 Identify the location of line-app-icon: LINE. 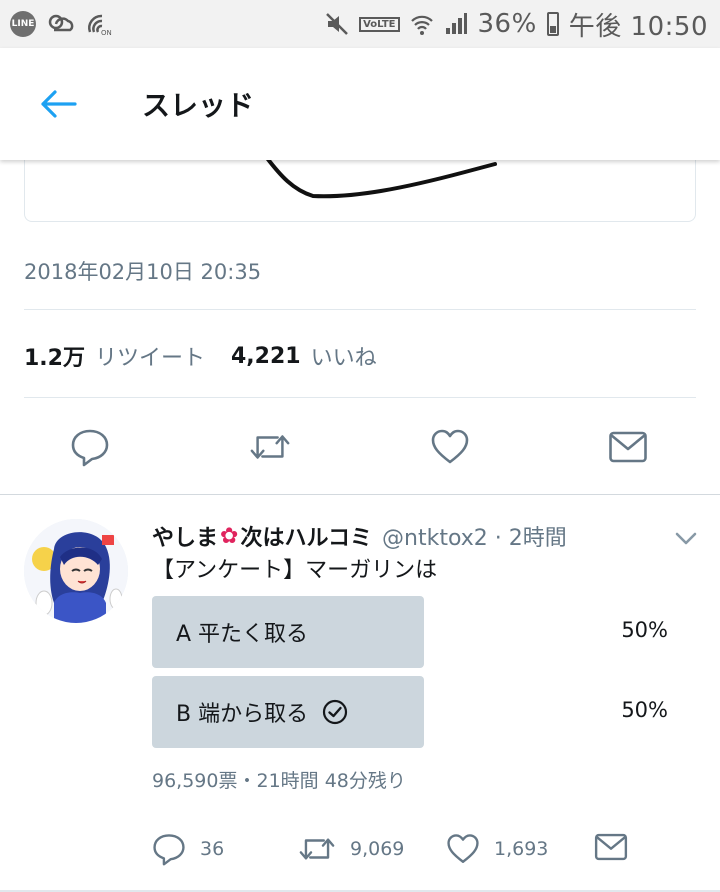
(23, 24).